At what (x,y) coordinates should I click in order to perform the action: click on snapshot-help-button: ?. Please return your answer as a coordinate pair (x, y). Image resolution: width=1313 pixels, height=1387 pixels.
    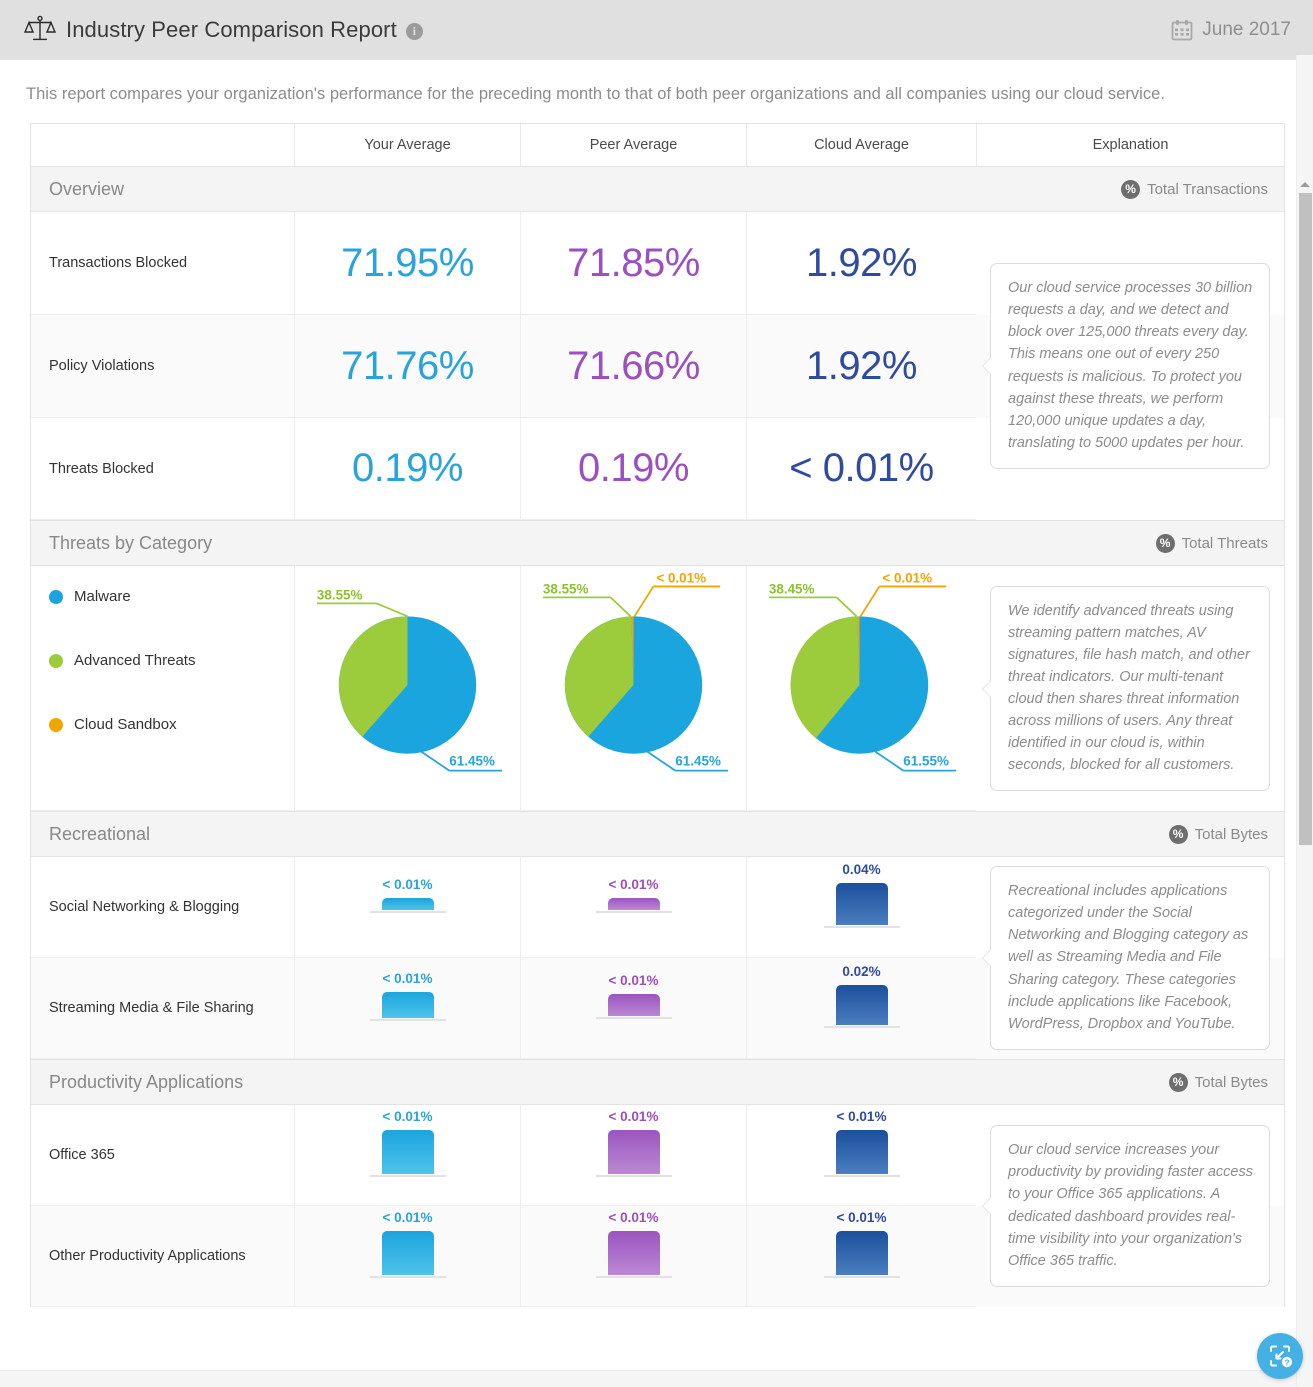
    Looking at the image, I should click on (1280, 1356).